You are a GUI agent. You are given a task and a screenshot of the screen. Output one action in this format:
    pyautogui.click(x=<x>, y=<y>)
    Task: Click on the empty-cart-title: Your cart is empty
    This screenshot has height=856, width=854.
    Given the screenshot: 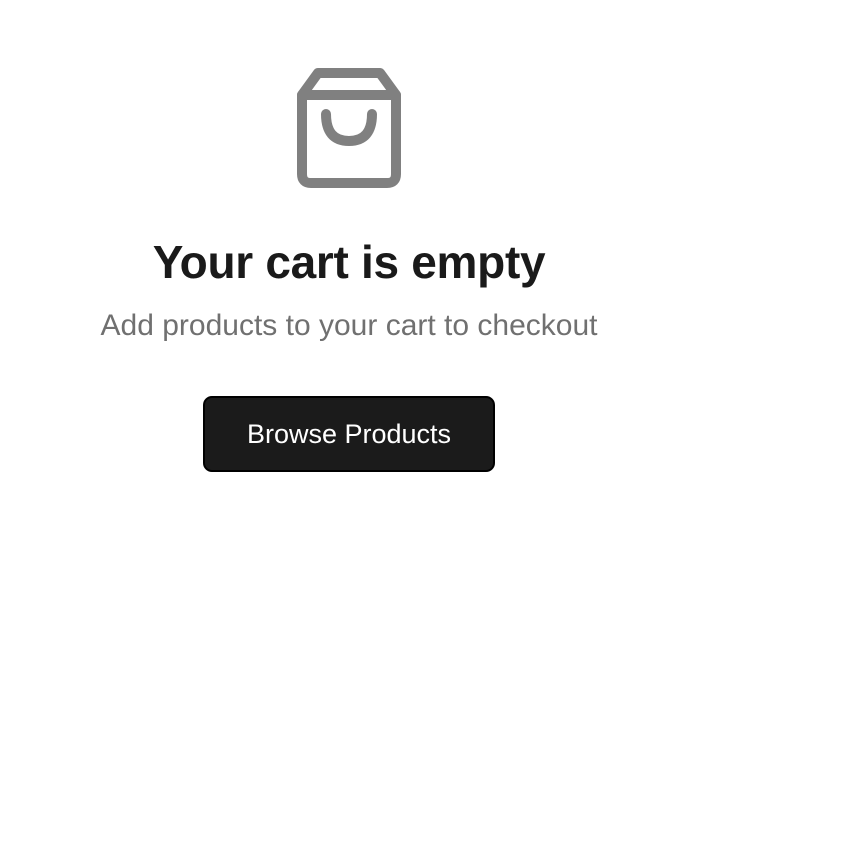 What is the action you would take?
    pyautogui.click(x=349, y=262)
    